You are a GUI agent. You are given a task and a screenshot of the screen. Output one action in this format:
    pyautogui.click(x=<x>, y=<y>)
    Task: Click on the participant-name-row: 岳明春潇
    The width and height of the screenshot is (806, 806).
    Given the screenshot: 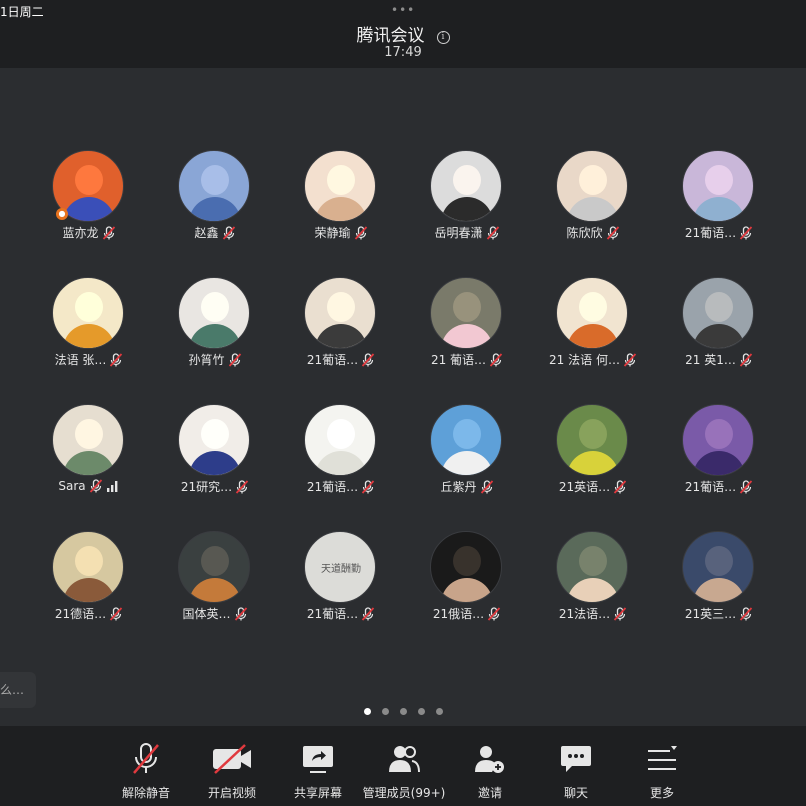 What is the action you would take?
    pyautogui.click(x=467, y=233)
    